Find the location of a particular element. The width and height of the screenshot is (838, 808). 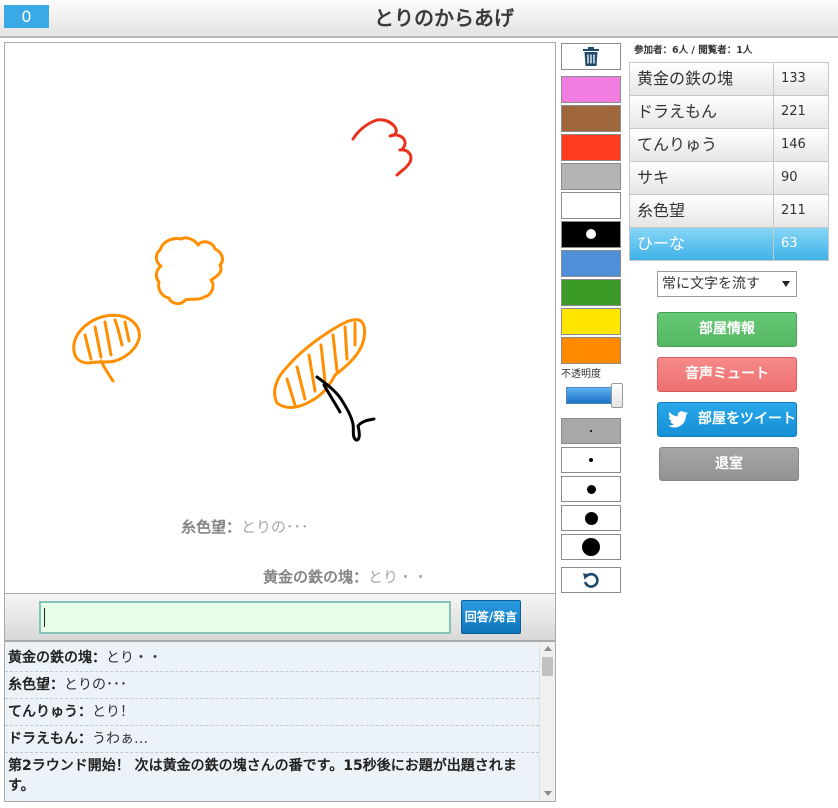

opacity-slider is located at coordinates (594, 395).